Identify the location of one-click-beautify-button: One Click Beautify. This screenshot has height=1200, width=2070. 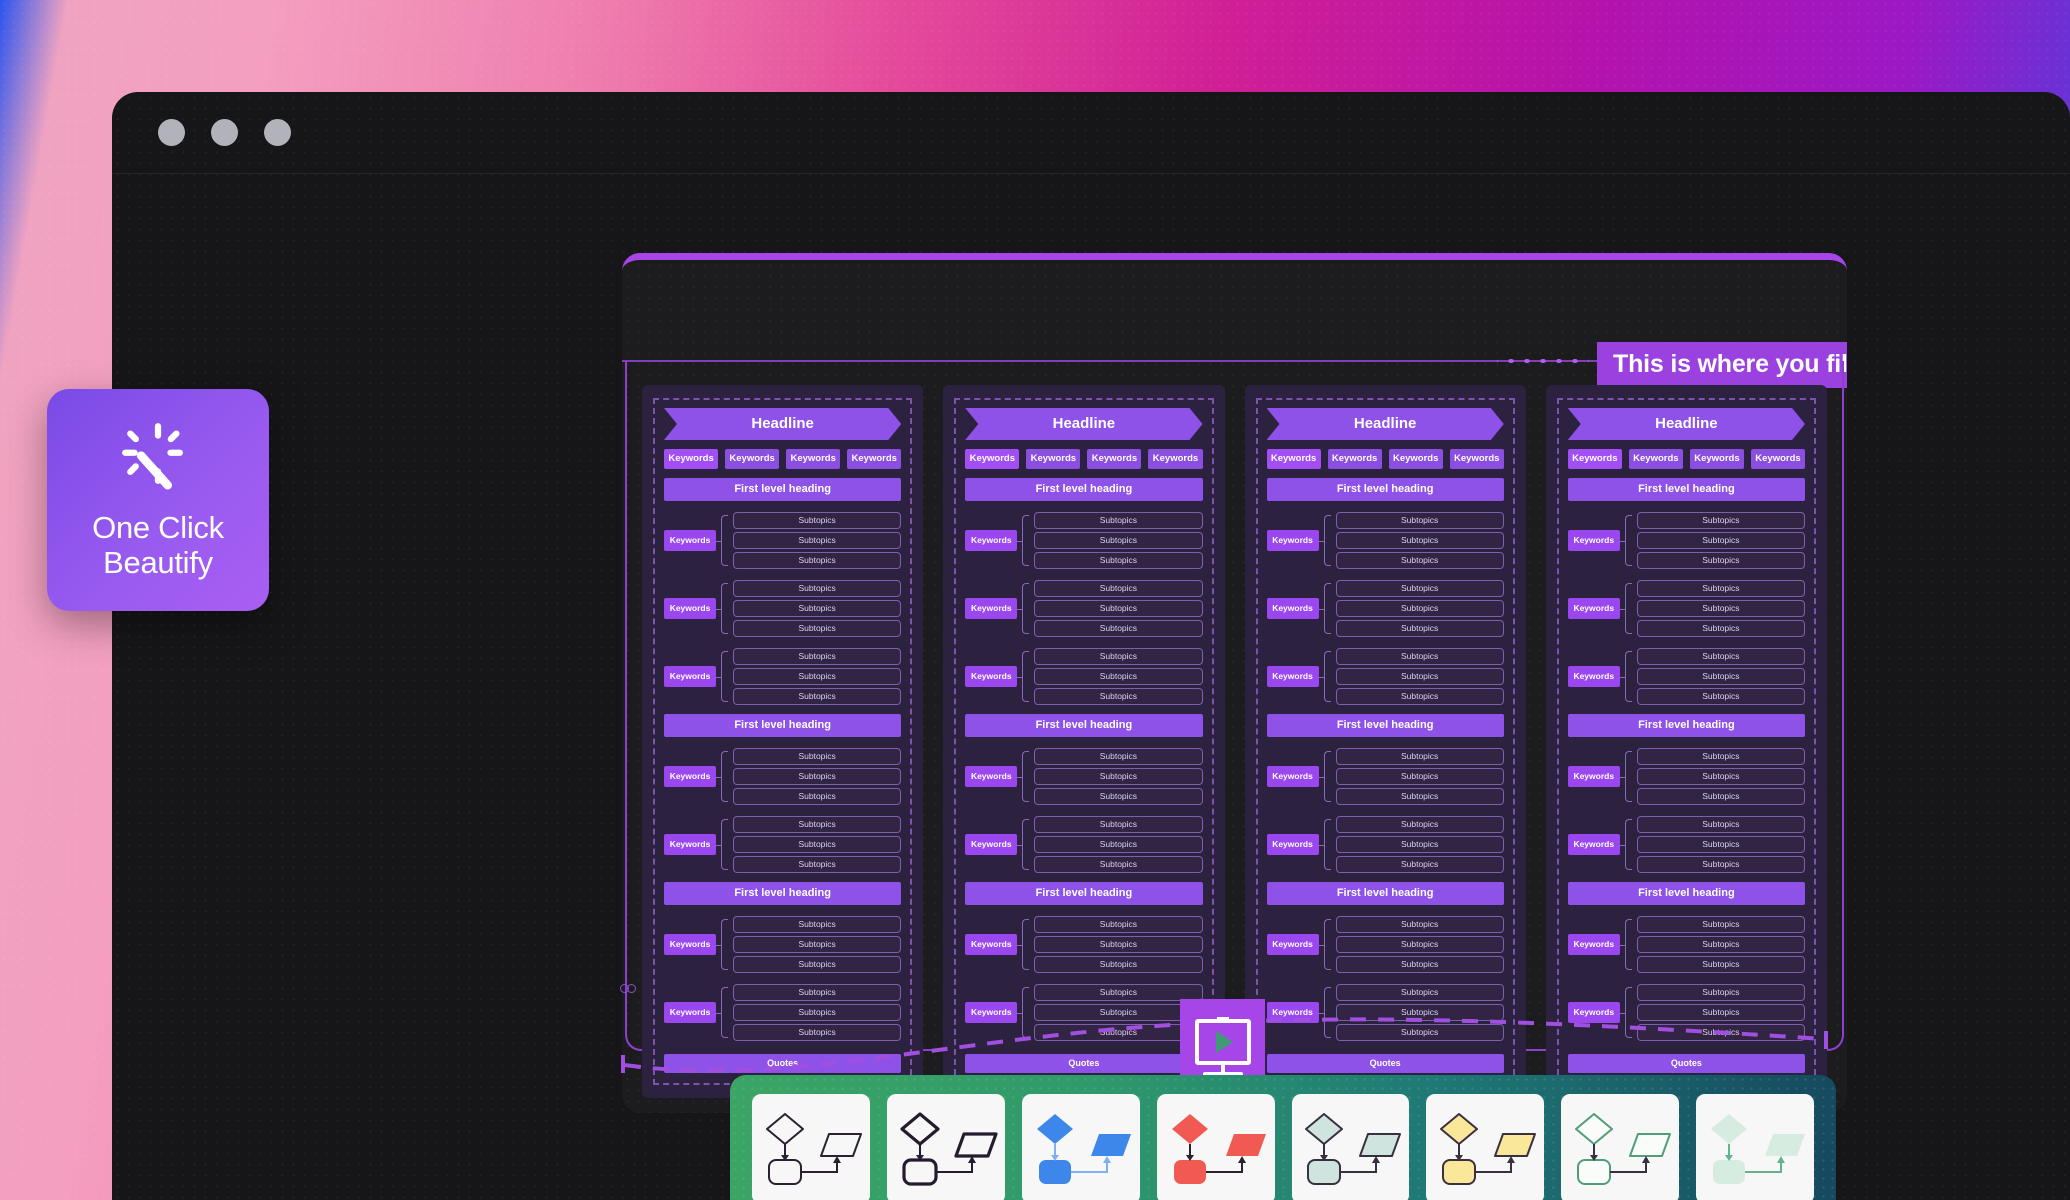
(158, 500).